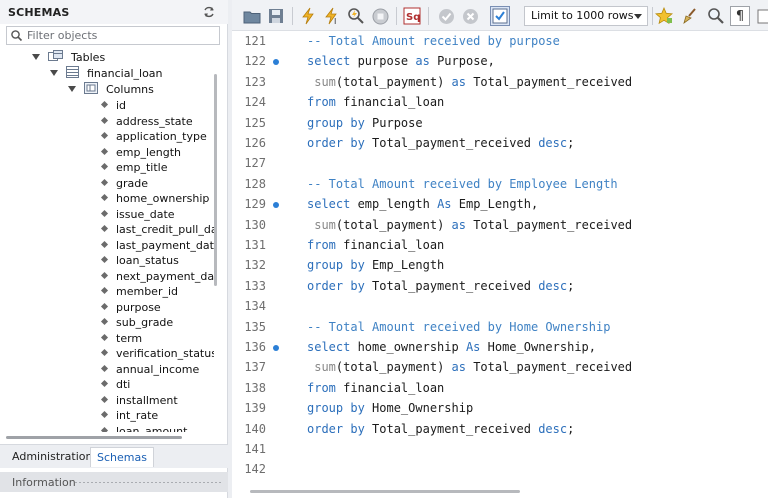  I want to click on line-number: 125, so click(255, 122).